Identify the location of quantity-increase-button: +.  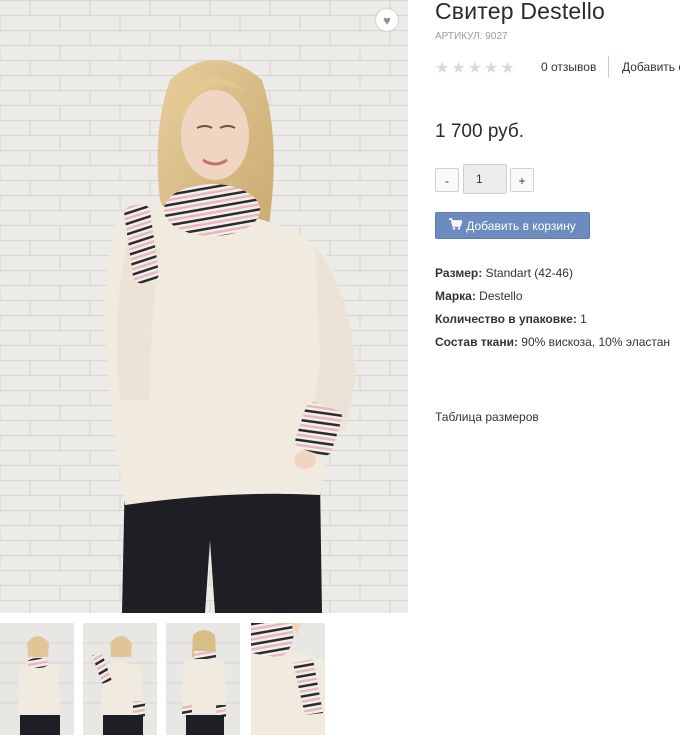
(522, 180).